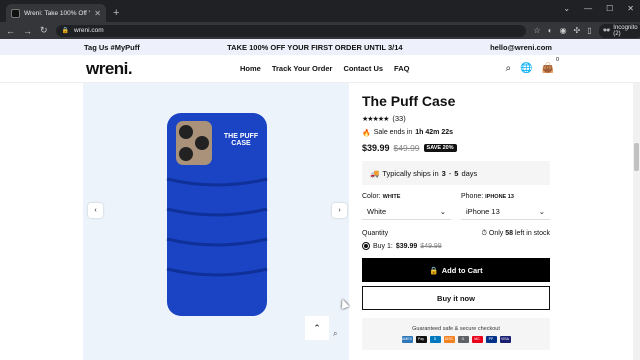 This screenshot has height=360, width=640. What do you see at coordinates (456, 133) in the screenshot?
I see `sale-timer: 🔥 Sale ends in 1h 42m 22s` at bounding box center [456, 133].